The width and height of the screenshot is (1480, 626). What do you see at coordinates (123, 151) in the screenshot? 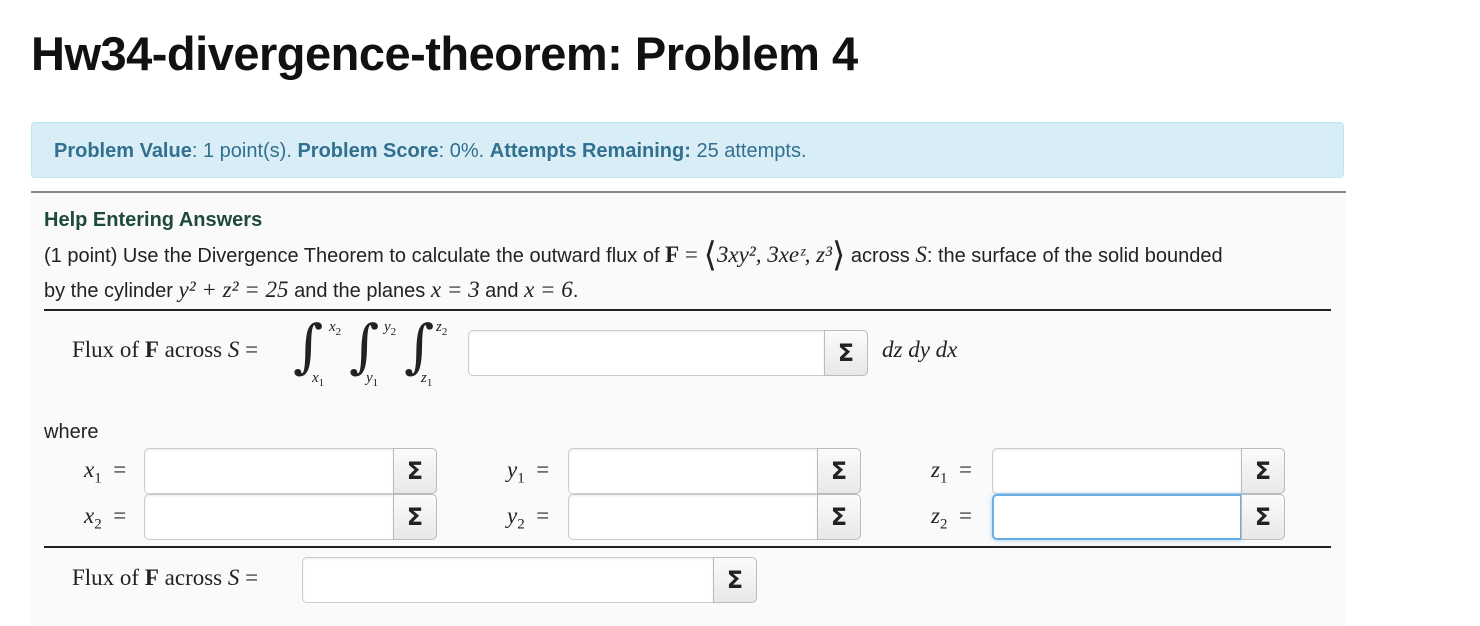
I see `problem-value-label: Problem Value` at bounding box center [123, 151].